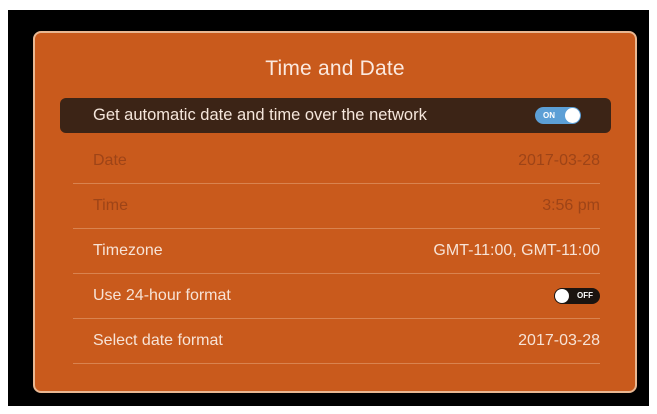  What do you see at coordinates (571, 205) in the screenshot?
I see `time-value: 3:56 pm` at bounding box center [571, 205].